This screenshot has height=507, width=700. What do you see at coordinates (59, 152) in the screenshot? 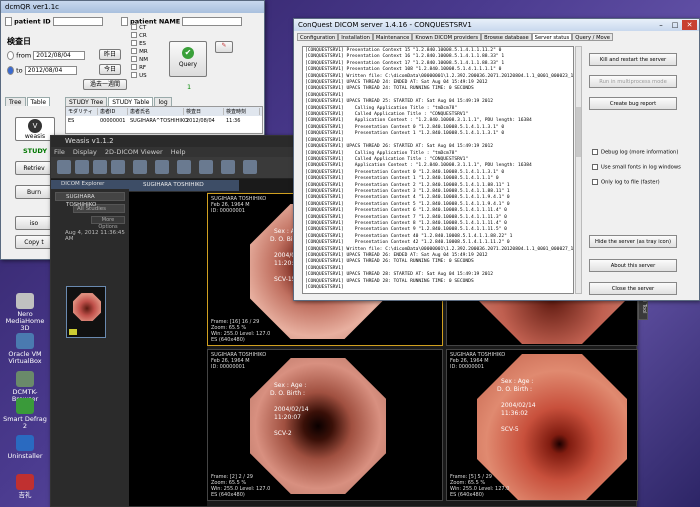
I see `menu-item: File` at bounding box center [59, 152].